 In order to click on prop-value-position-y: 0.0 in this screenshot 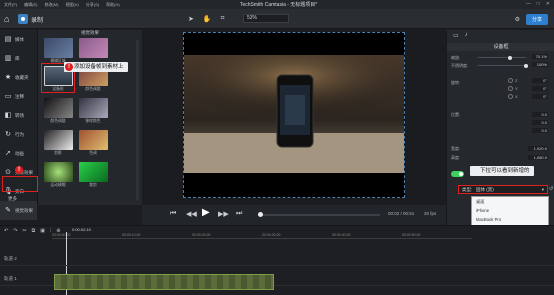, I will do `click(540, 122)`.